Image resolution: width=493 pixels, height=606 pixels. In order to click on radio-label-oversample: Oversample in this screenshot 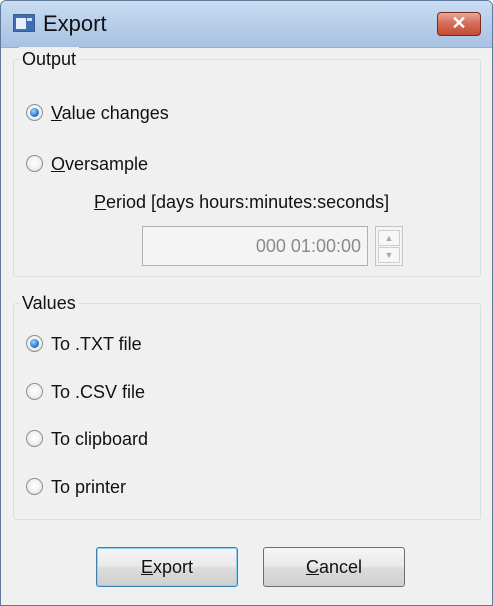, I will do `click(100, 164)`.